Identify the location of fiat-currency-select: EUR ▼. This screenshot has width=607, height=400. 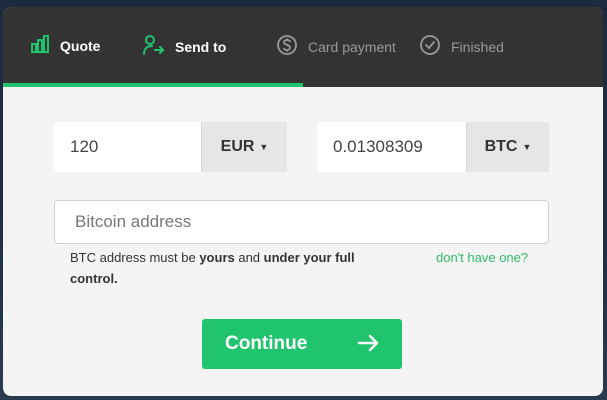
(244, 147).